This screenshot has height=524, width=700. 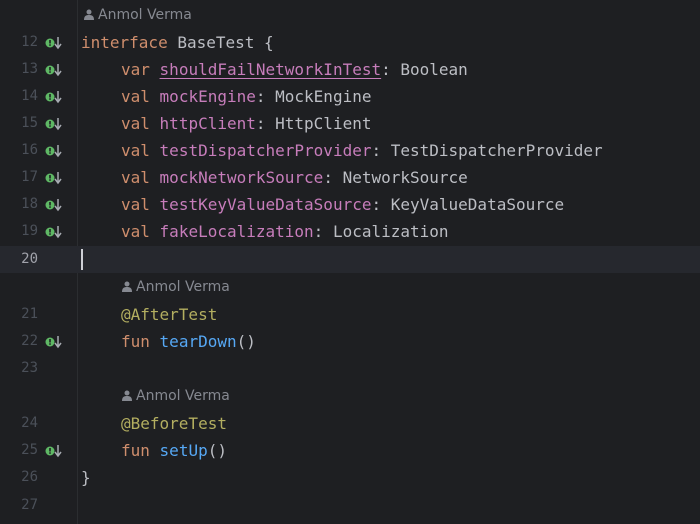 I want to click on code-text: @BeforeTest, so click(x=174, y=423).